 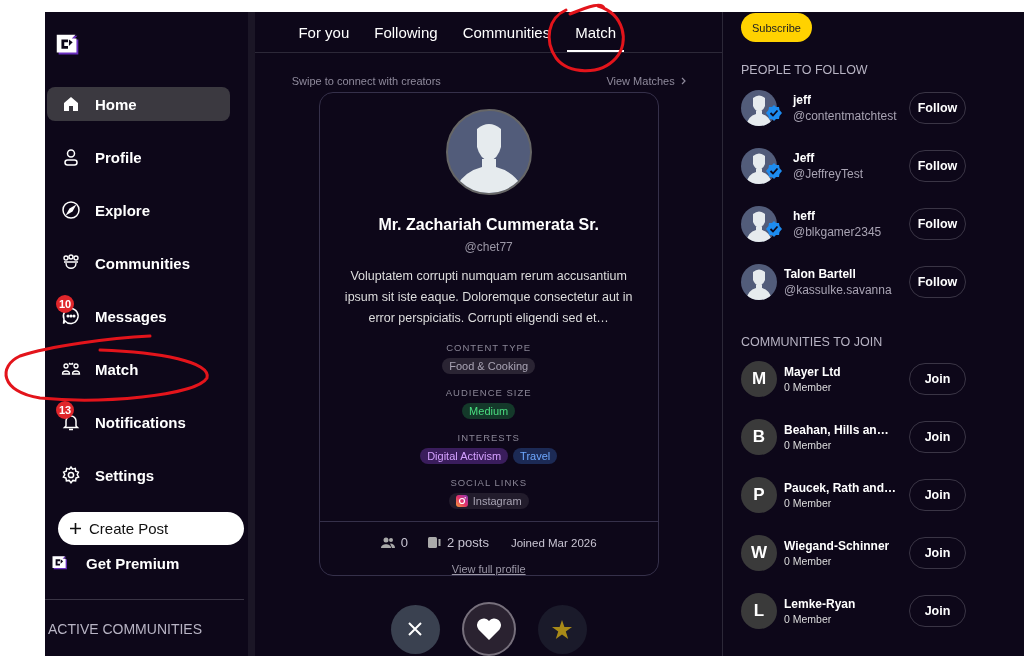 What do you see at coordinates (404, 542) in the screenshot?
I see `follower-count: 0` at bounding box center [404, 542].